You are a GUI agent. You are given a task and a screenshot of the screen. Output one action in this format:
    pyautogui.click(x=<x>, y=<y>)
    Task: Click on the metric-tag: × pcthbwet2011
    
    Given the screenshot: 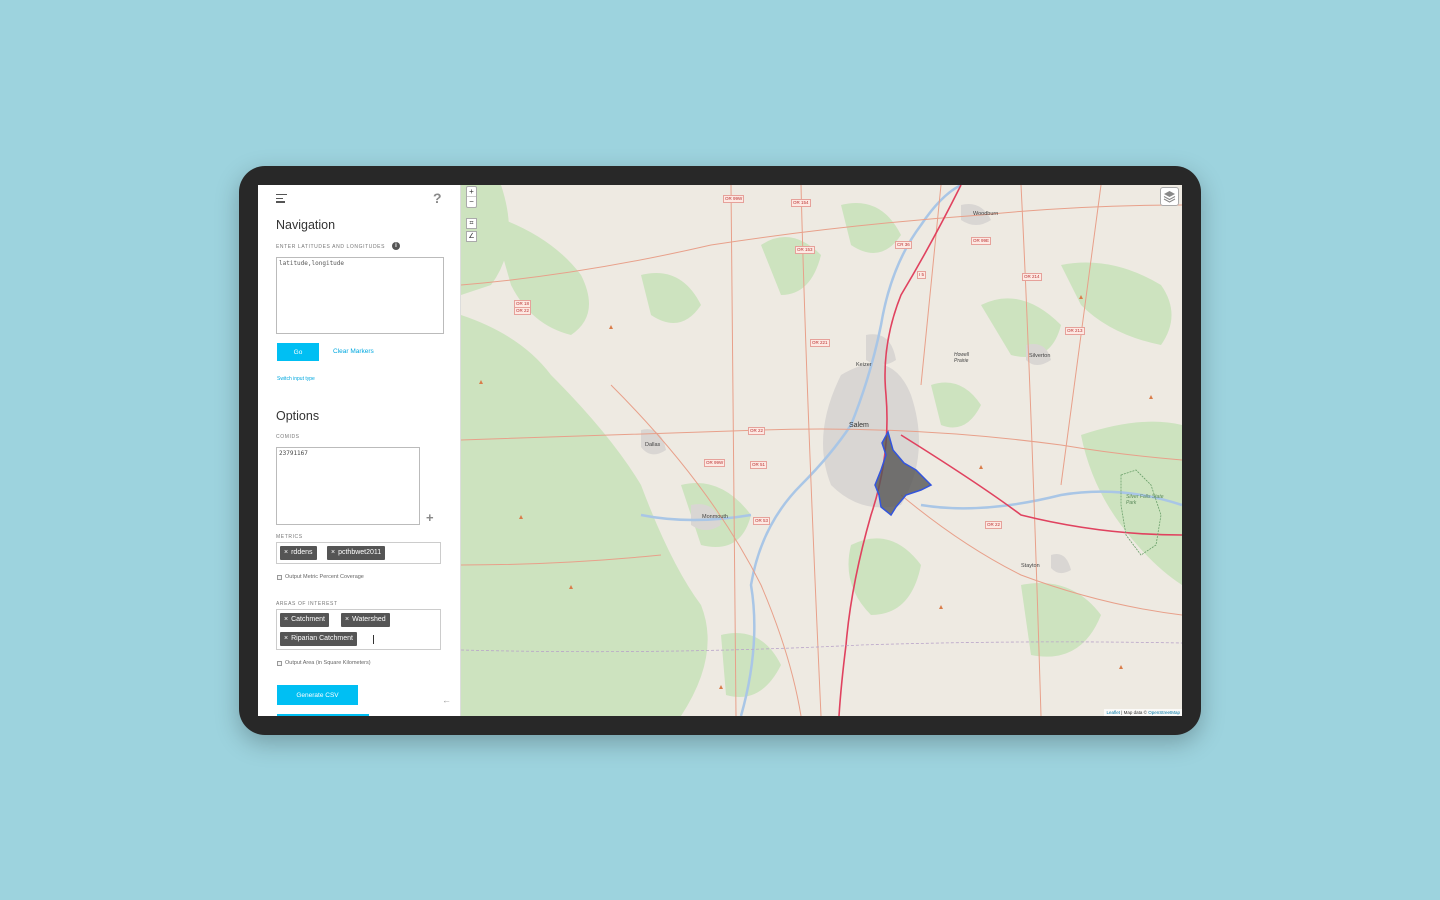 What is the action you would take?
    pyautogui.click(x=356, y=553)
    